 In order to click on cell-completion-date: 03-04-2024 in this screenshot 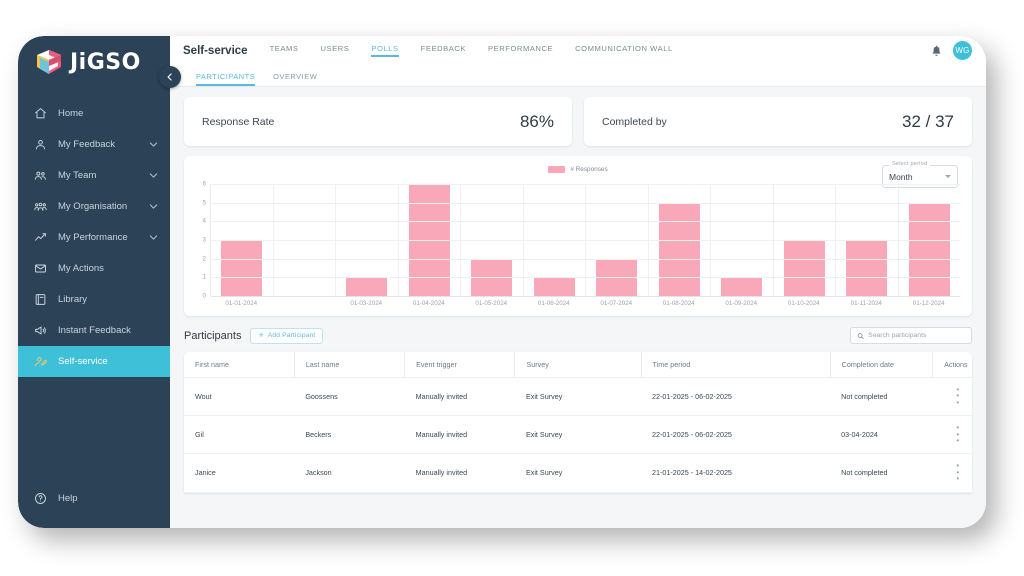, I will do `click(881, 435)`.